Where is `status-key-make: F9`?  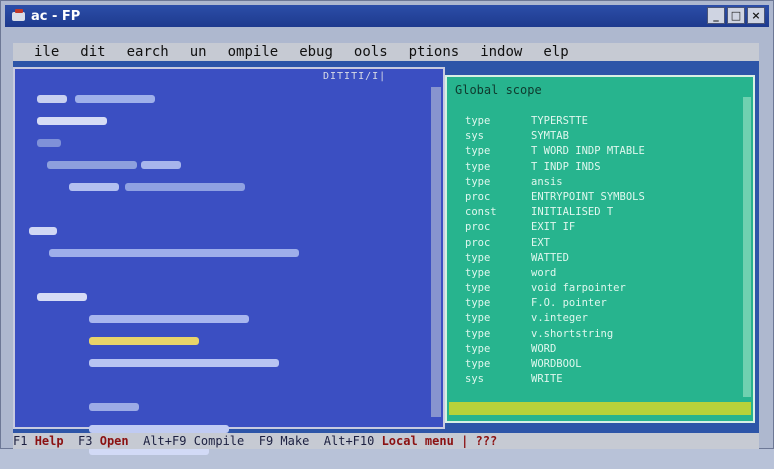 status-key-make: F9 is located at coordinates (266, 441).